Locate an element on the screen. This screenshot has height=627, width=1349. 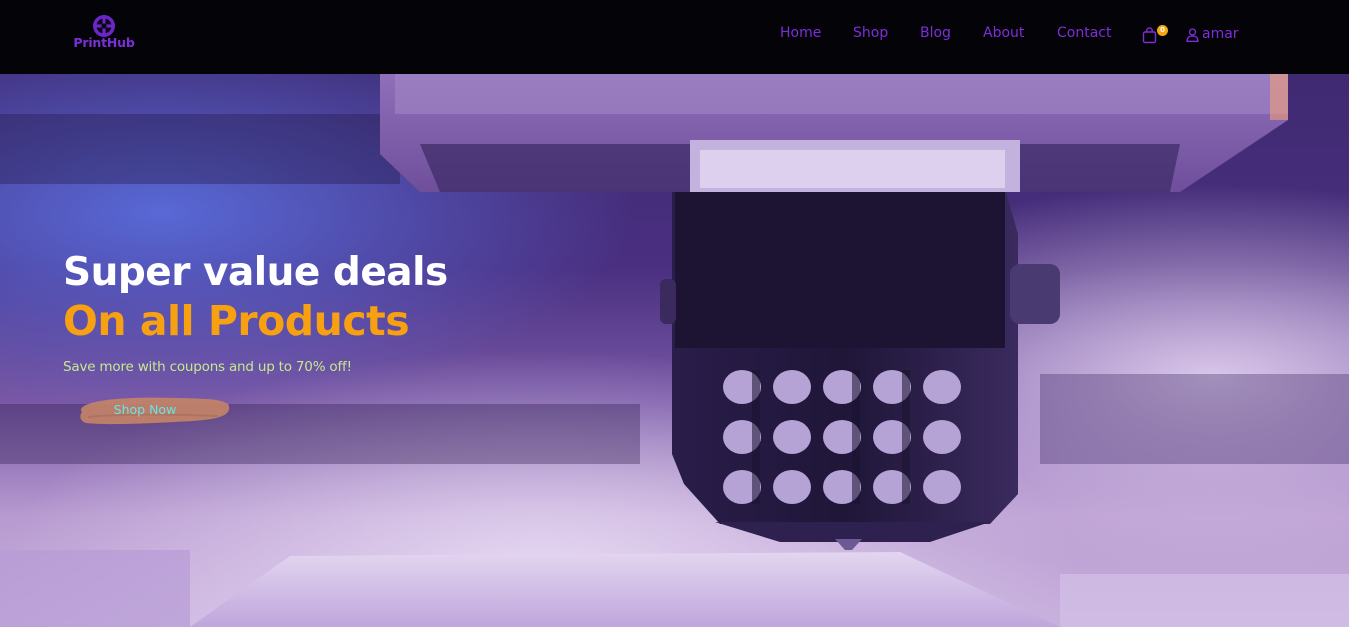
nav-about: About is located at coordinates (1003, 33).